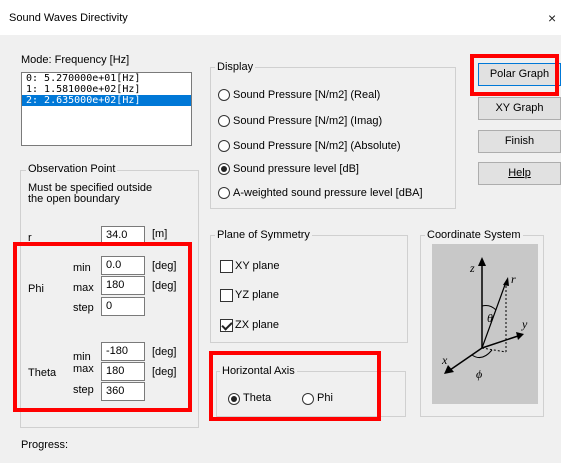 The width and height of the screenshot is (561, 463). I want to click on display-label-real: Sound Pressure [N/m2] (Real), so click(306, 95).